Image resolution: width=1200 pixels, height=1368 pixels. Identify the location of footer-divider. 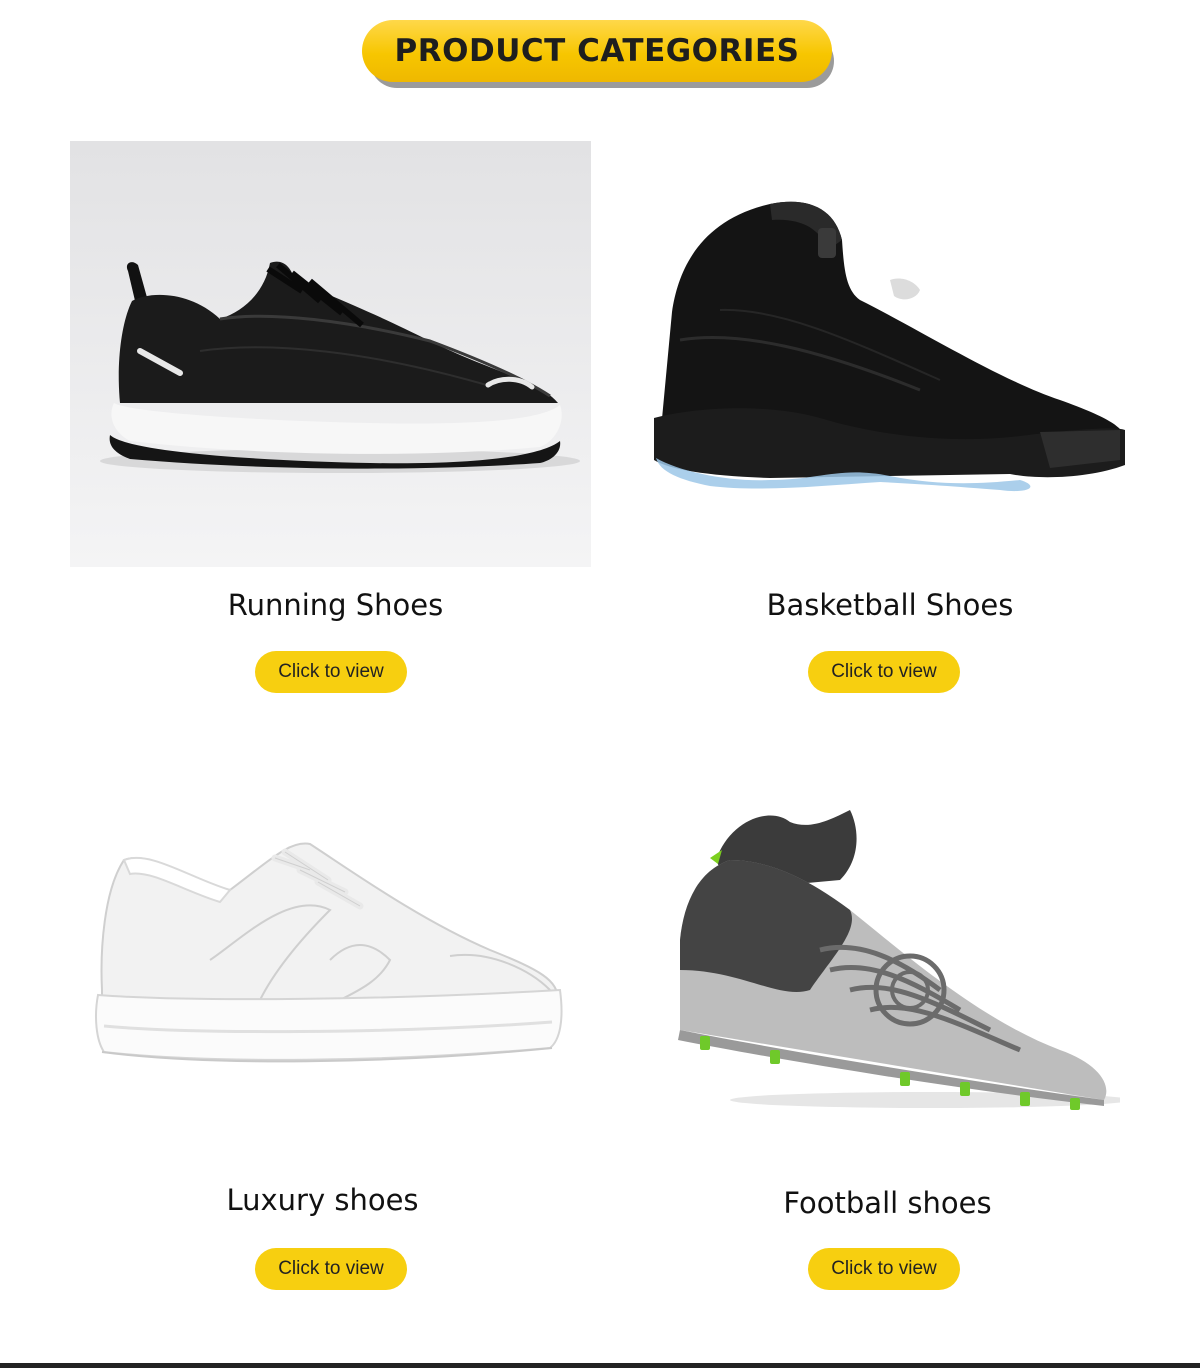
(600, 1365).